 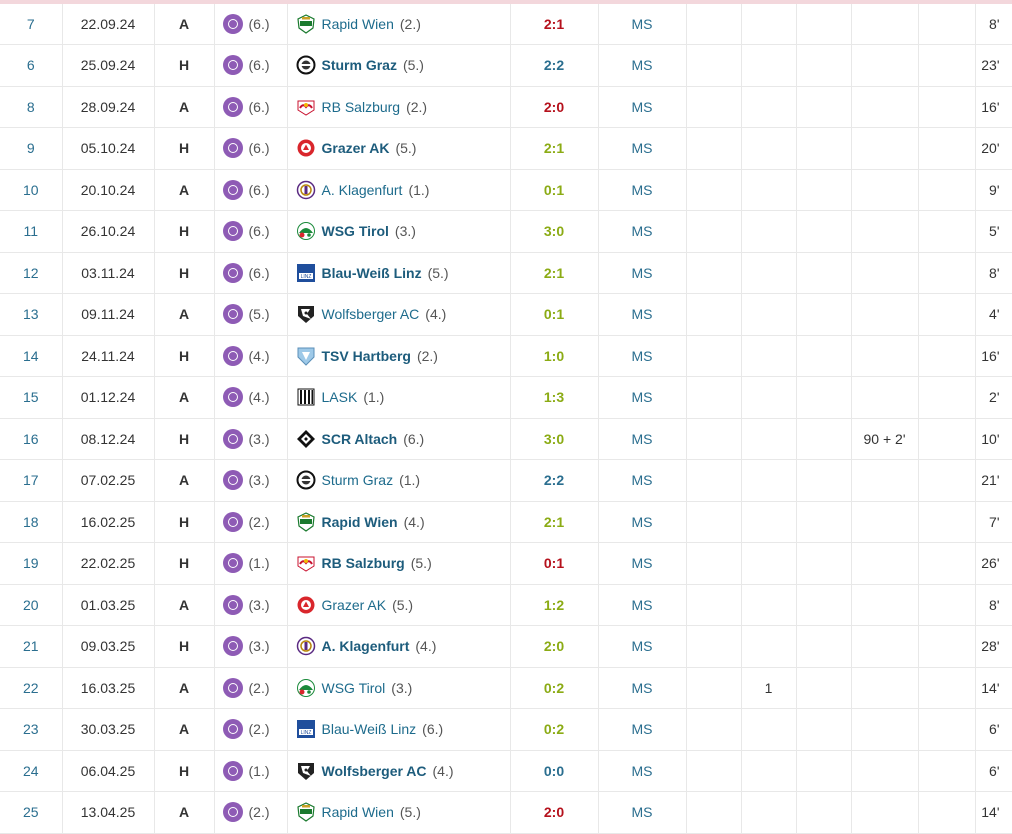 What do you see at coordinates (306, 729) in the screenshot?
I see `blau-weiss-linz-crest-icon: LINZ` at bounding box center [306, 729].